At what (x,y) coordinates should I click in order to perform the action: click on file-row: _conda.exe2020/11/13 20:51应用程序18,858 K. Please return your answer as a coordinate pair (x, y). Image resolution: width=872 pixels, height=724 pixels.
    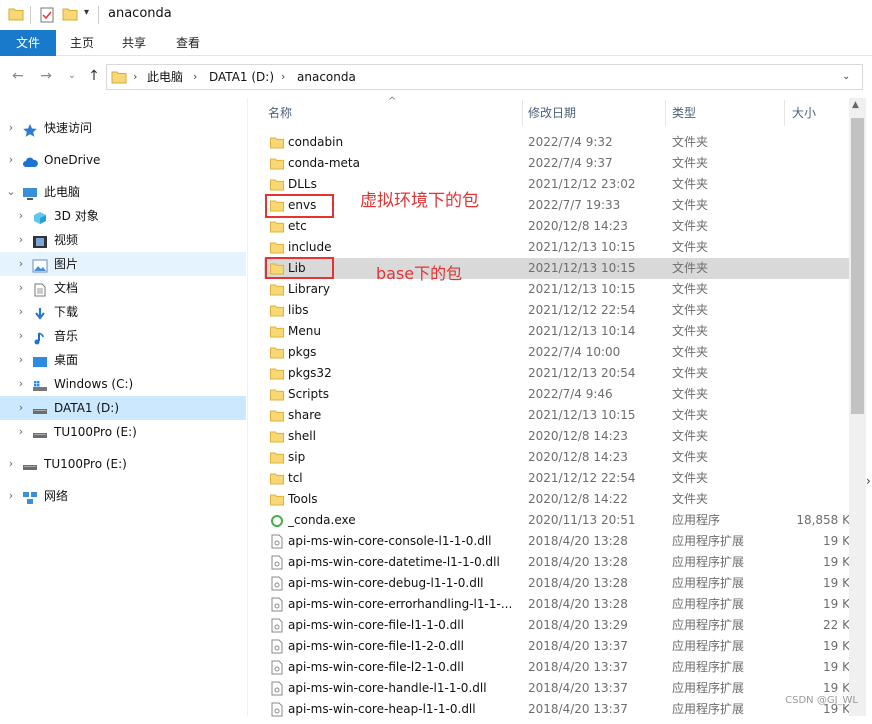
    Looking at the image, I should click on (557, 520).